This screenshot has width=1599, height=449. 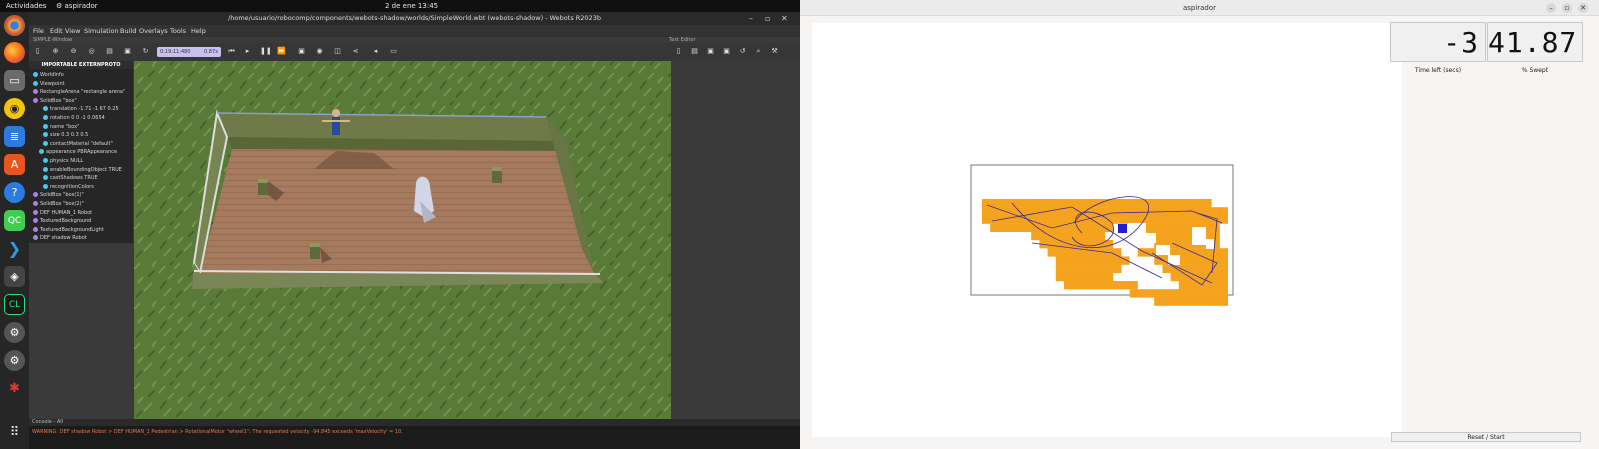 I want to click on aspirador-title: aspirador, so click(x=1199, y=8).